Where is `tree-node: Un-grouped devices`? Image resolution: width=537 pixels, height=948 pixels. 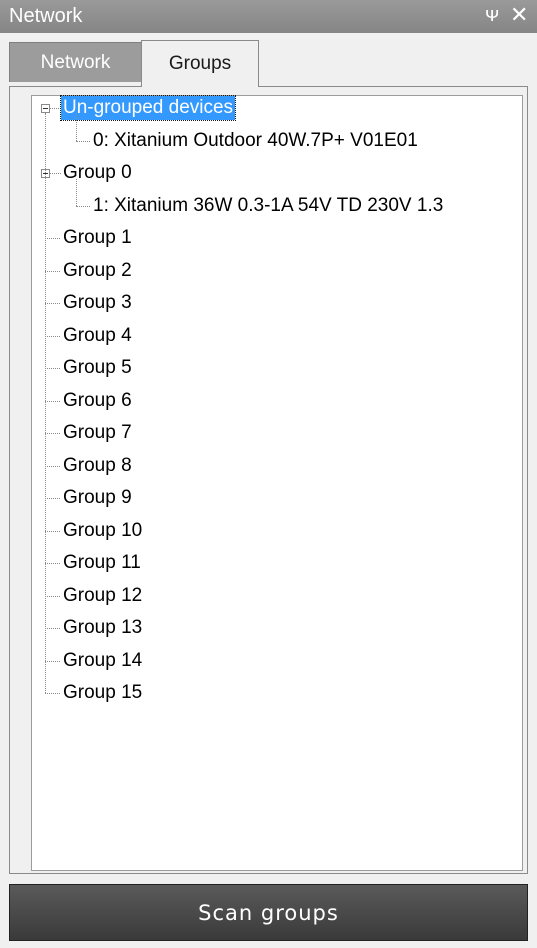 tree-node: Un-grouped devices is located at coordinates (148, 108).